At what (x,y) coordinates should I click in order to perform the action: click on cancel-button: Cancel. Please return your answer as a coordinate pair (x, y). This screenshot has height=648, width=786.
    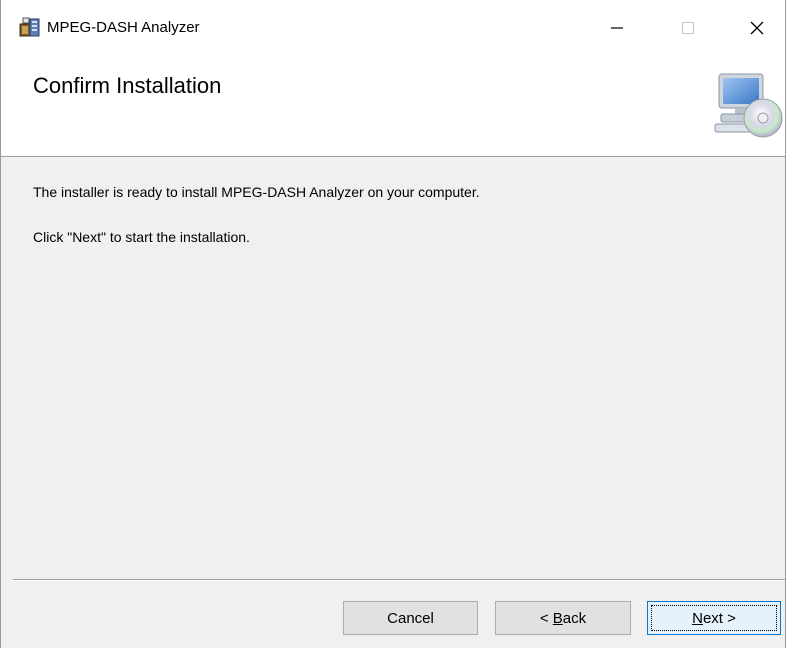
    Looking at the image, I should click on (410, 618).